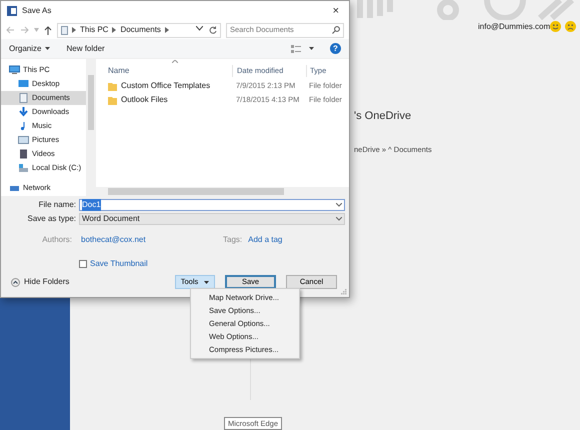 This screenshot has width=580, height=430. What do you see at coordinates (64, 30) in the screenshot?
I see `pc-icon` at bounding box center [64, 30].